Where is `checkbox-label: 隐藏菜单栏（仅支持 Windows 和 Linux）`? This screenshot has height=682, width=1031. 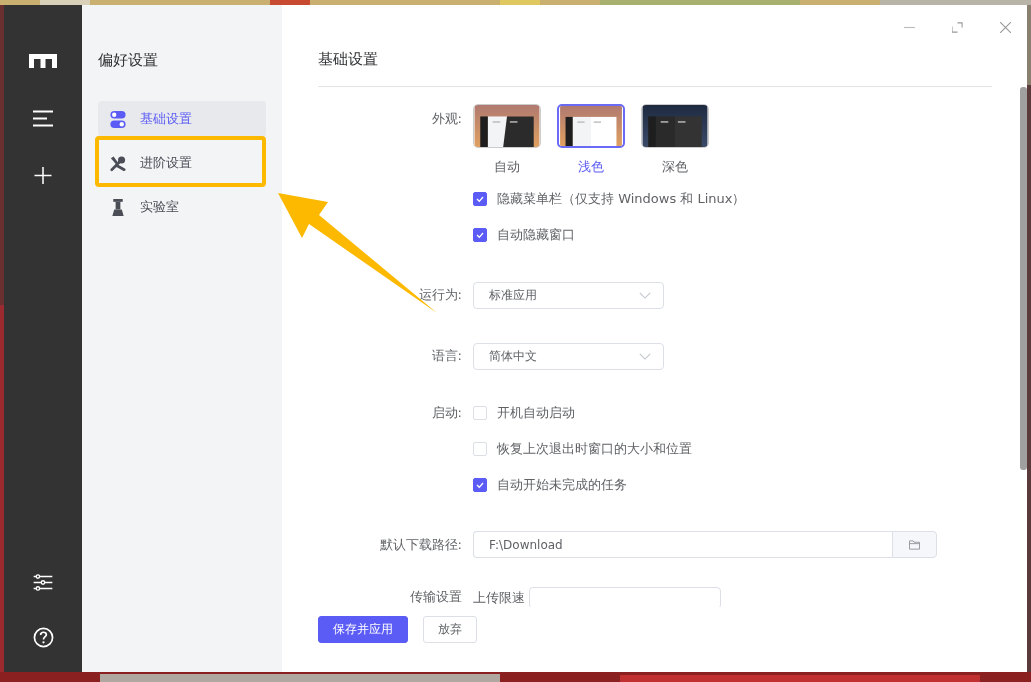
checkbox-label: 隐藏菜单栏（仅支持 Windows 和 Linux） is located at coordinates (621, 199).